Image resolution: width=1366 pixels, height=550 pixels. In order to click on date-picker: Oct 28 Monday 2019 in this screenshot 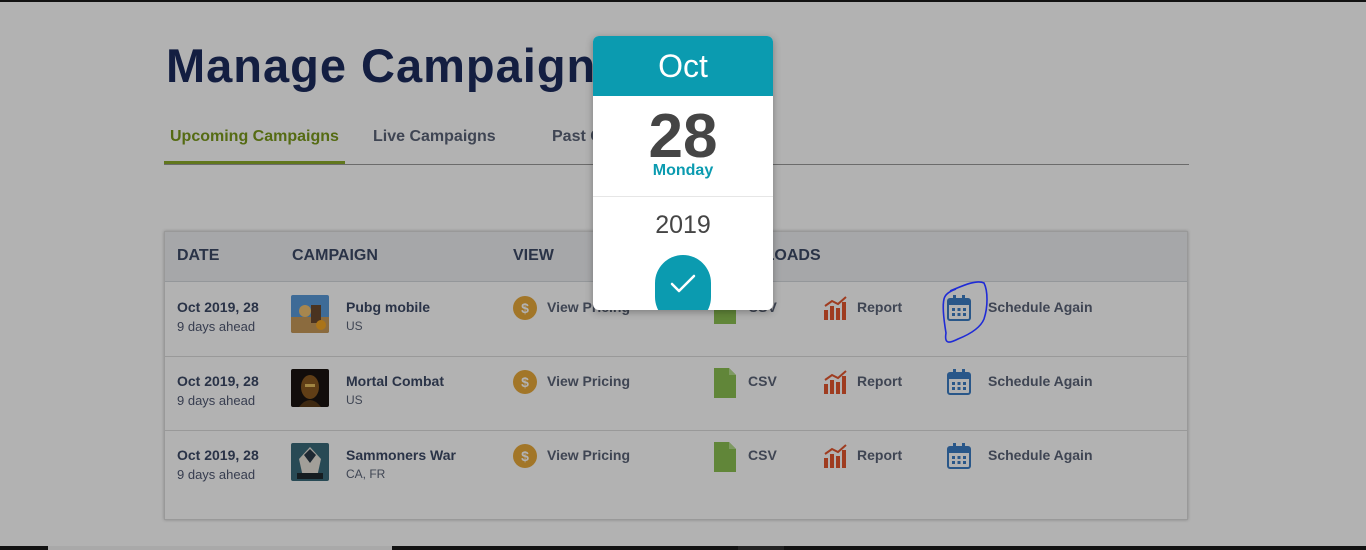, I will do `click(683, 173)`.